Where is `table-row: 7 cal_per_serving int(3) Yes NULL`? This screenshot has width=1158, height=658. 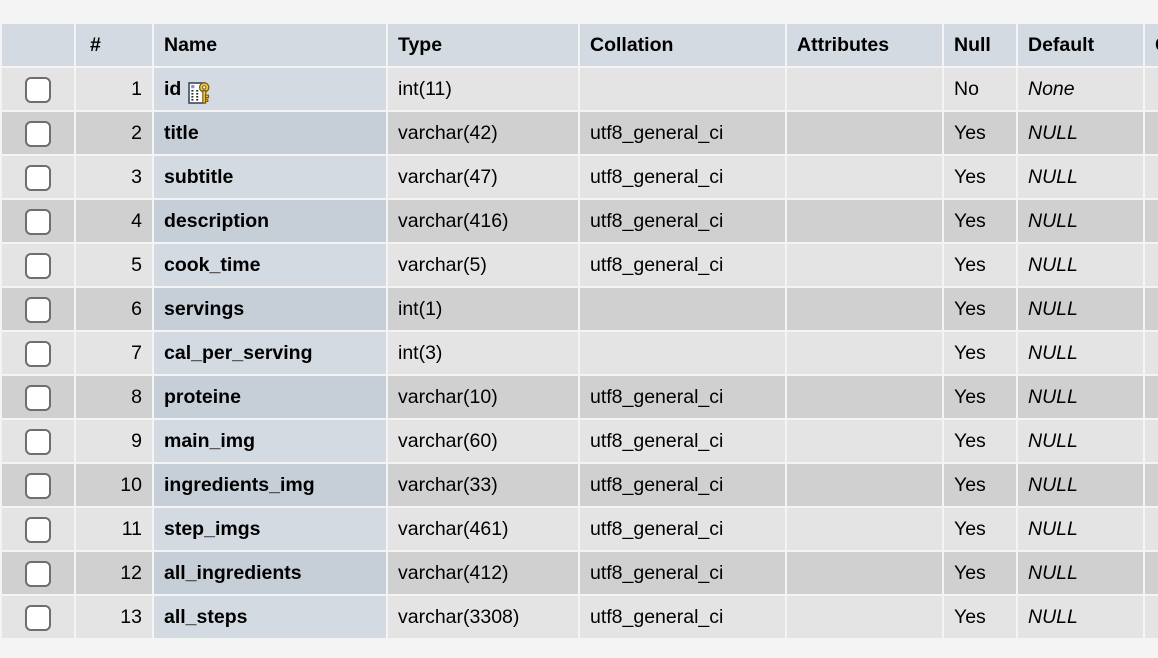 table-row: 7 cal_per_serving int(3) Yes NULL is located at coordinates (580, 353).